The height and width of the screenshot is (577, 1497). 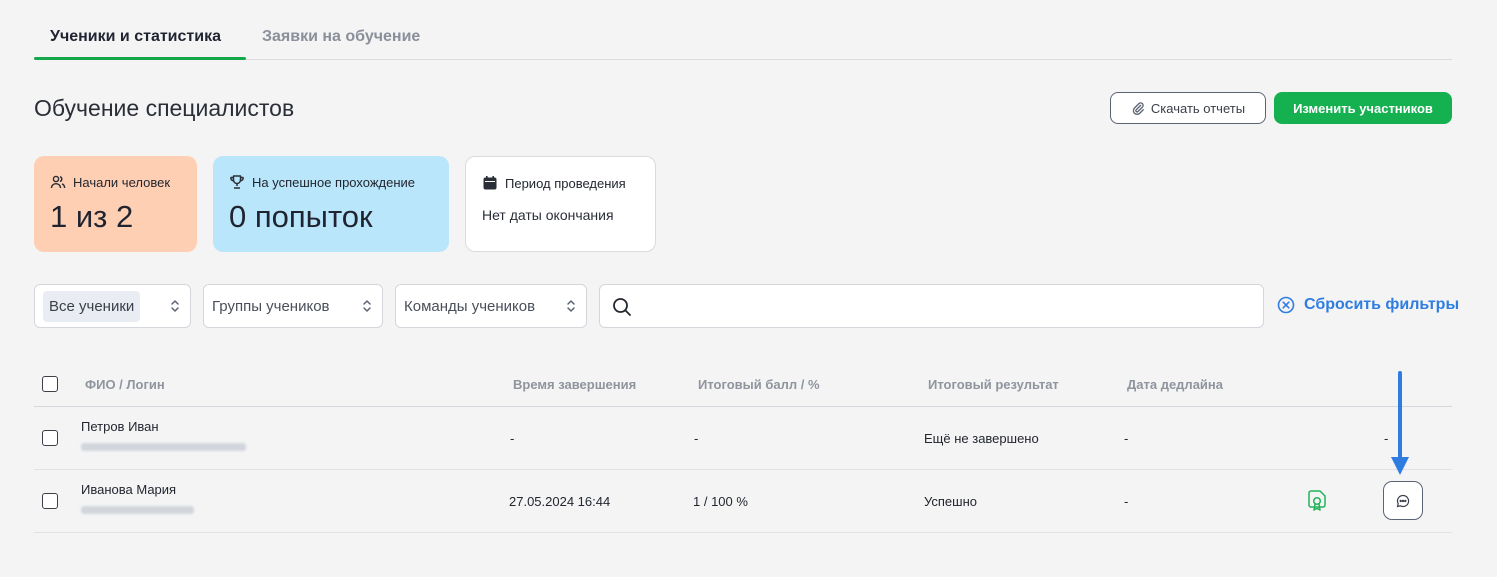 What do you see at coordinates (993, 384) in the screenshot?
I see `column-header-result: Итоговый результат` at bounding box center [993, 384].